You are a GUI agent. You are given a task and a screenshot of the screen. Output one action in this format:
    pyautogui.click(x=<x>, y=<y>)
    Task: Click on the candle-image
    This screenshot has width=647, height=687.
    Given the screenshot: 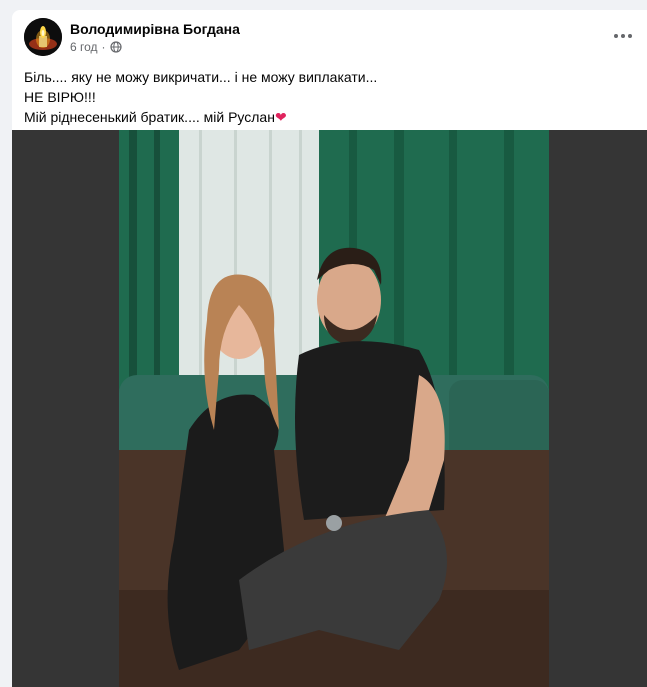 What is the action you would take?
    pyautogui.click(x=43, y=37)
    